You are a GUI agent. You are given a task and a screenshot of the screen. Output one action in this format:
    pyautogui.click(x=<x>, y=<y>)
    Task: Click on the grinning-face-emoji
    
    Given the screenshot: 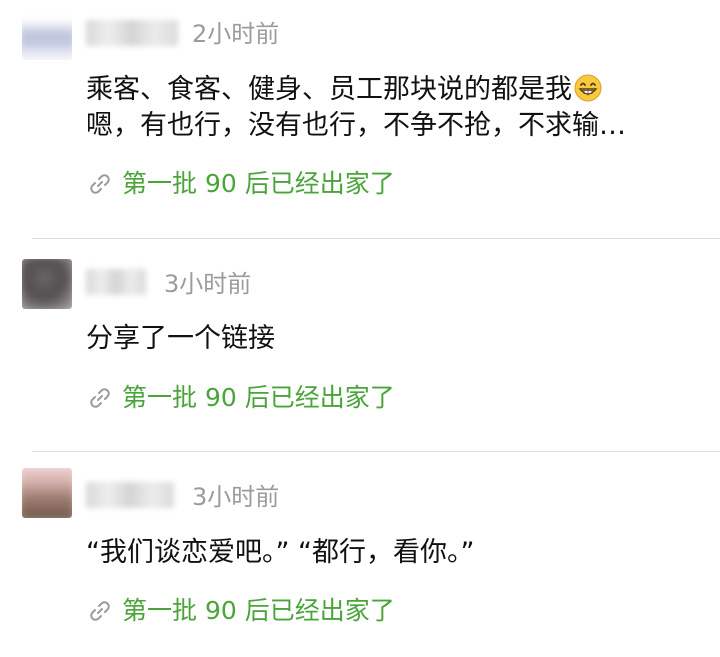 What is the action you would take?
    pyautogui.click(x=588, y=88)
    